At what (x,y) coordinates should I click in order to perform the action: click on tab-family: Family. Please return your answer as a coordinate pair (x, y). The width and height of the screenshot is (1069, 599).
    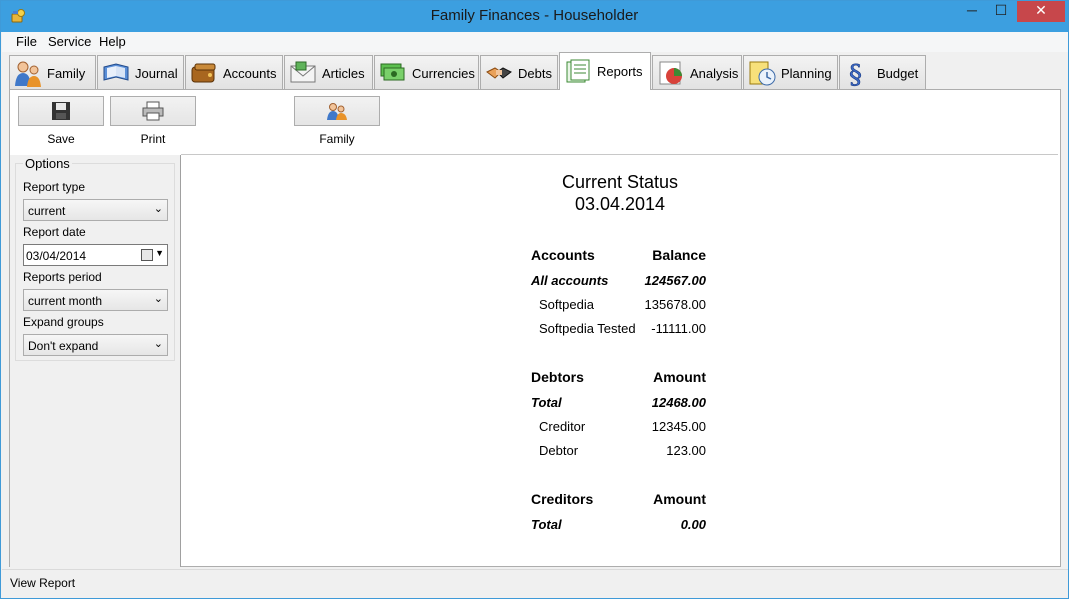
    Looking at the image, I should click on (52, 72).